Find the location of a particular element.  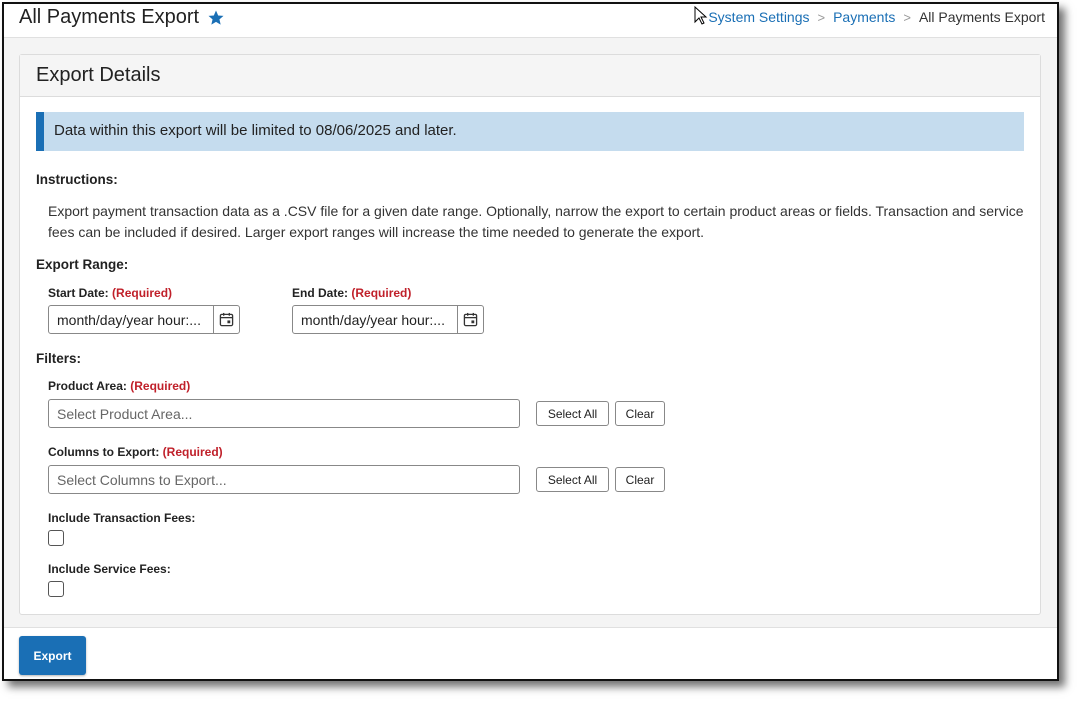

start-date-label: Start Date: (Required) is located at coordinates (110, 293).